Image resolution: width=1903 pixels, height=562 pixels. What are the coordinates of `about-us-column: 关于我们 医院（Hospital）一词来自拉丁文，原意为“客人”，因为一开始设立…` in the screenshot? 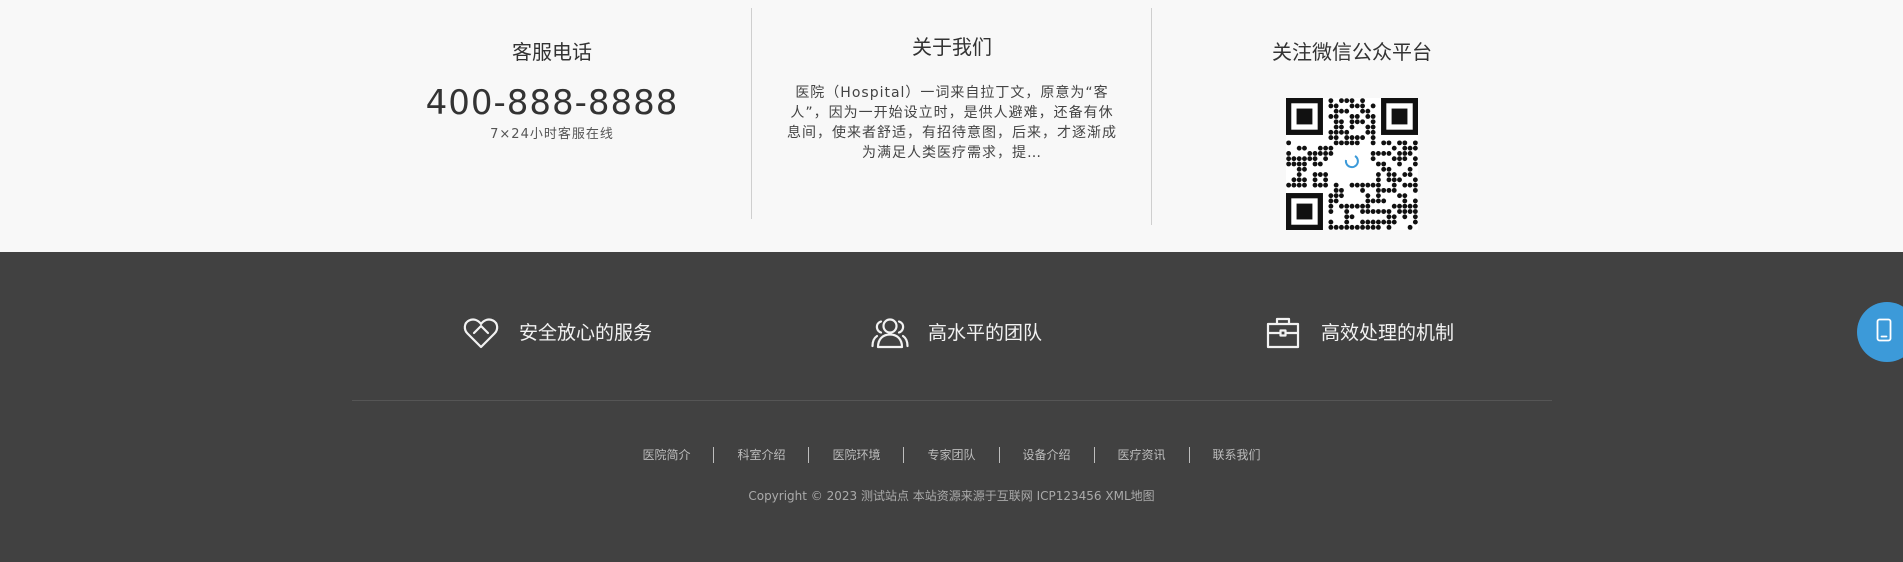 It's located at (952, 126).